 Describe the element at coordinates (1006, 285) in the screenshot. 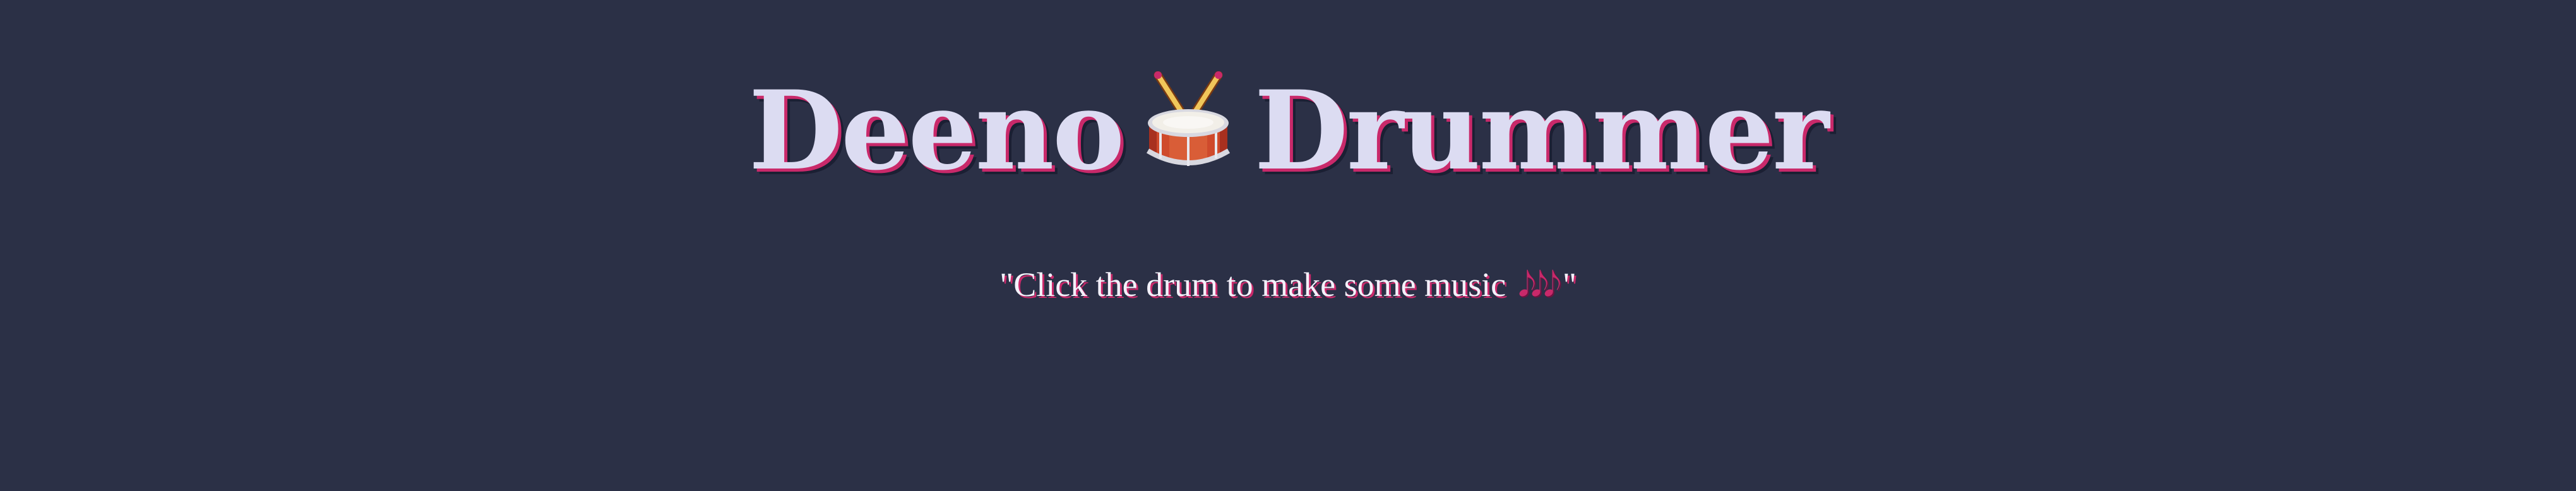

I see `quote-open: "` at that location.